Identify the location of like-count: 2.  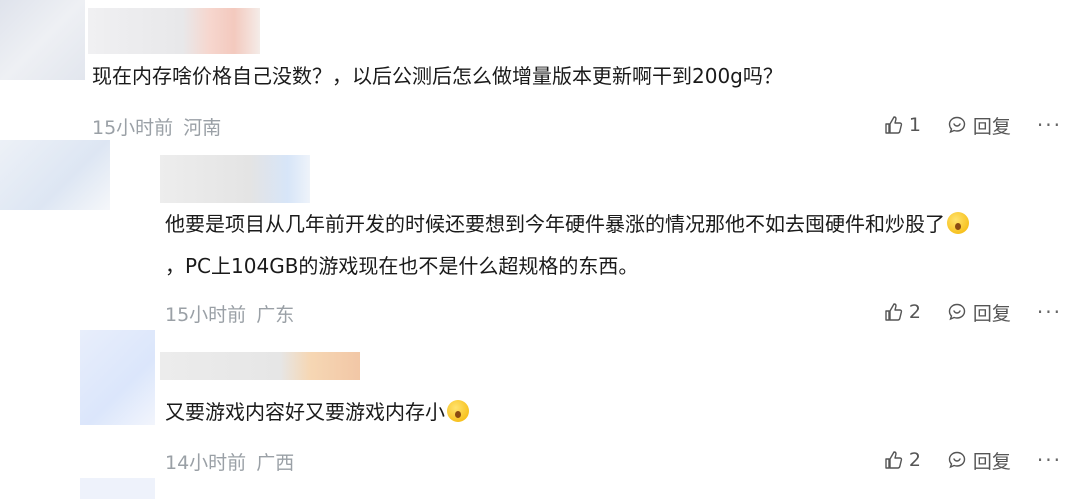
(914, 460).